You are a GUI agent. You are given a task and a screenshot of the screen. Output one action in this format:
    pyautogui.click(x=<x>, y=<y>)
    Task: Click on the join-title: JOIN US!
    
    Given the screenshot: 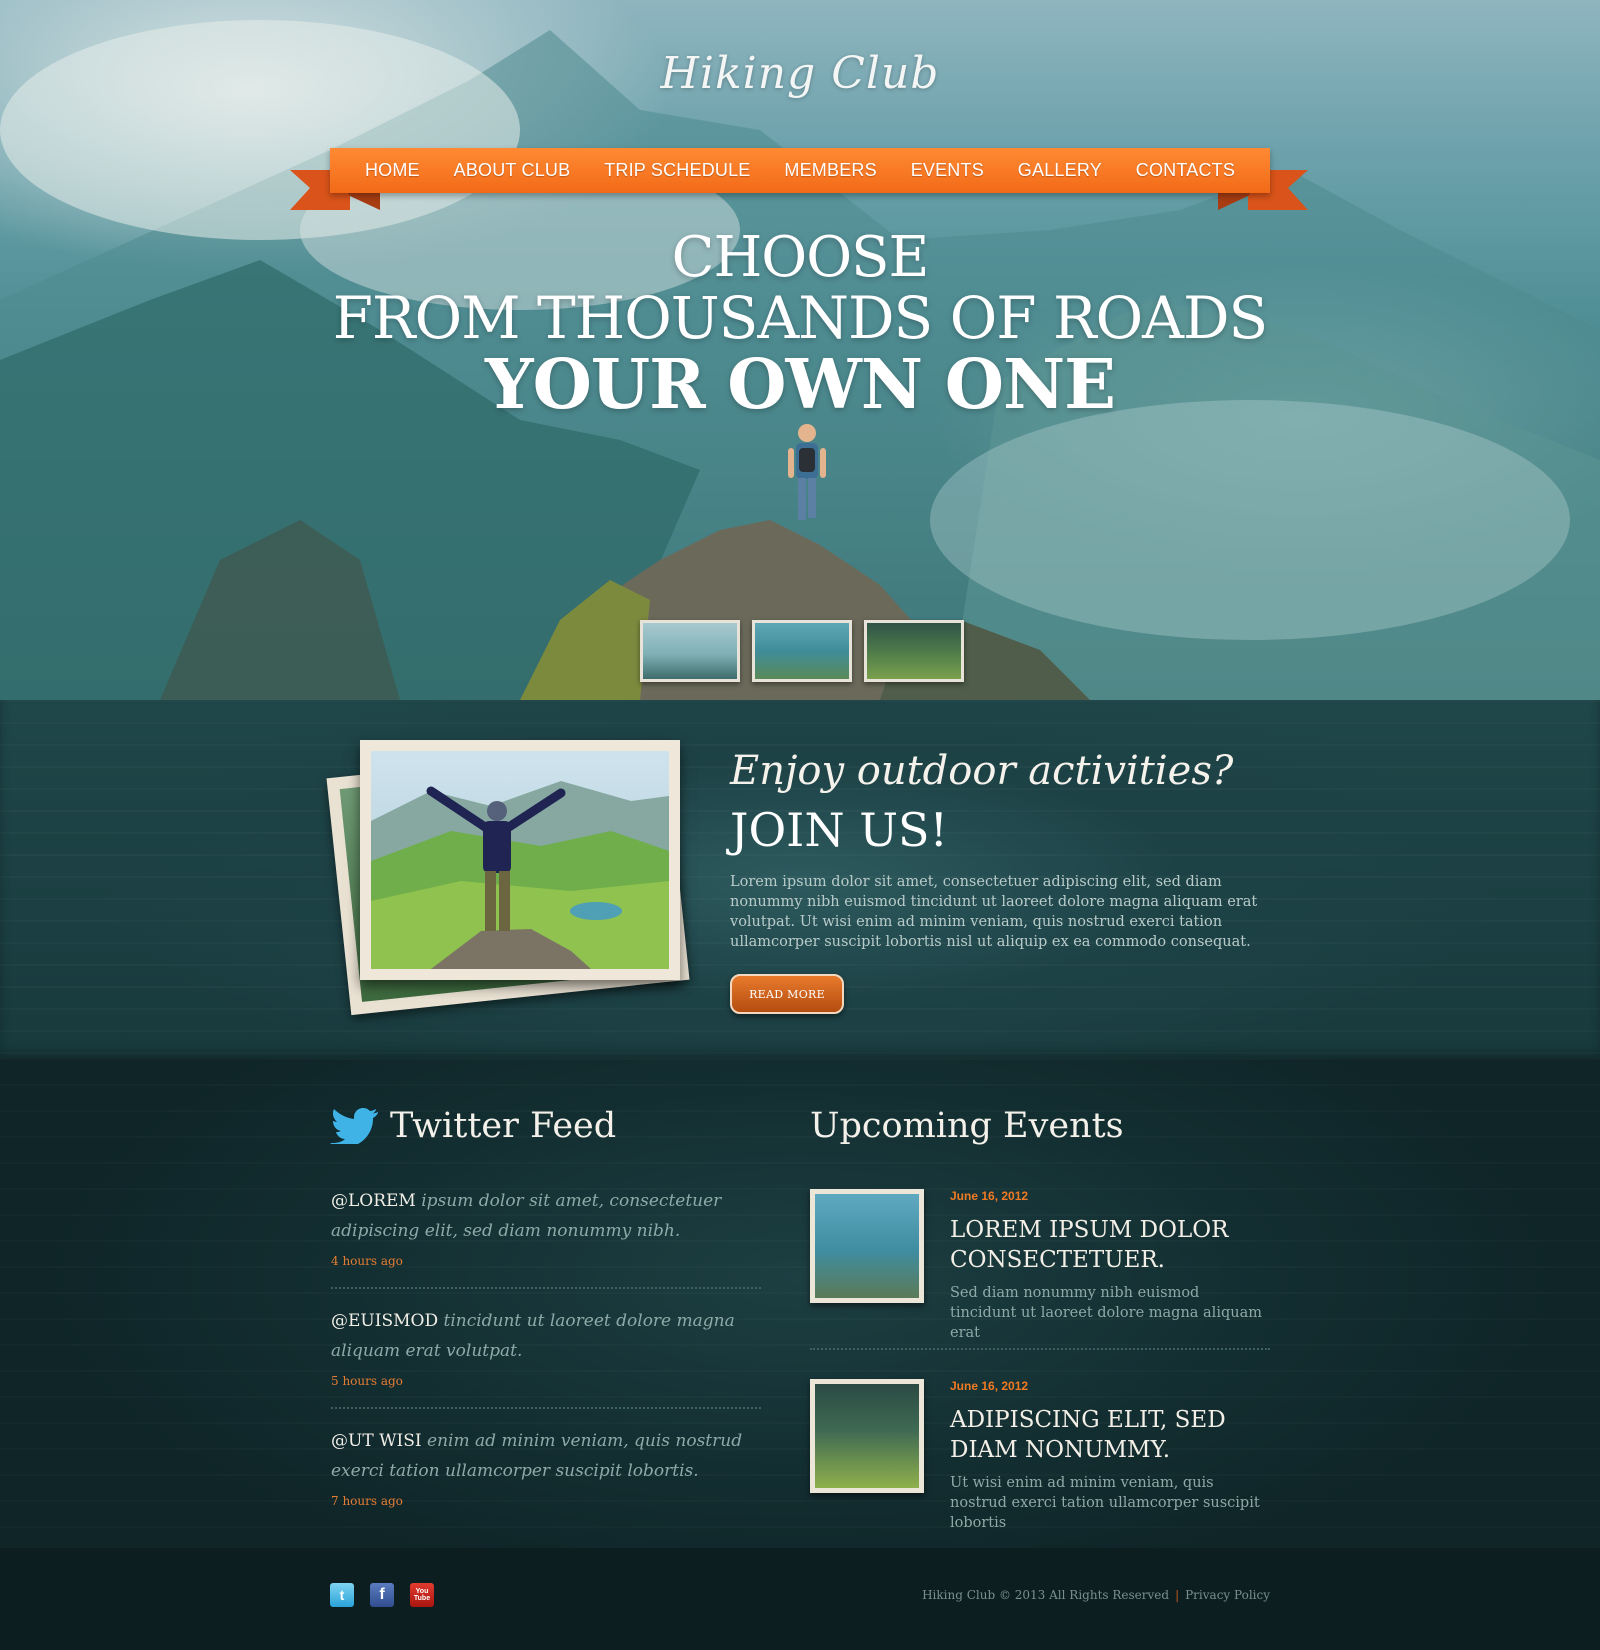 What is the action you would take?
    pyautogui.click(x=839, y=830)
    